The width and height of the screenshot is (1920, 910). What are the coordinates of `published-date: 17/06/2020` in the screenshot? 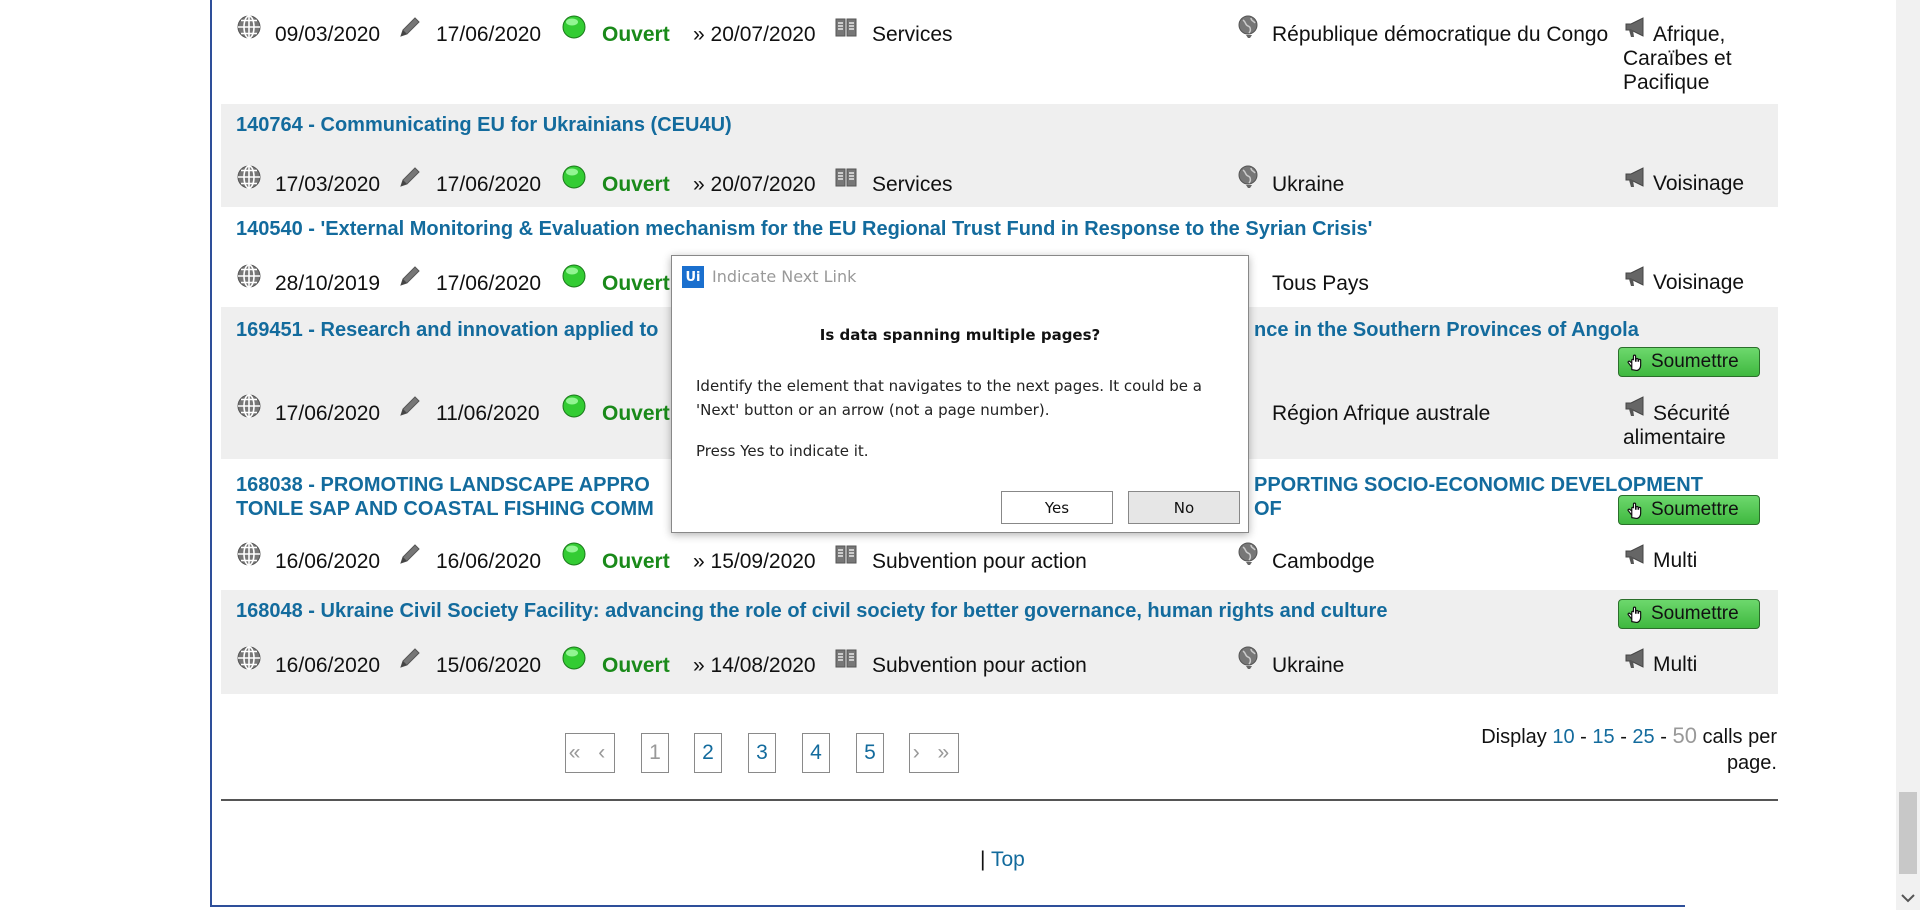 It's located at (328, 413).